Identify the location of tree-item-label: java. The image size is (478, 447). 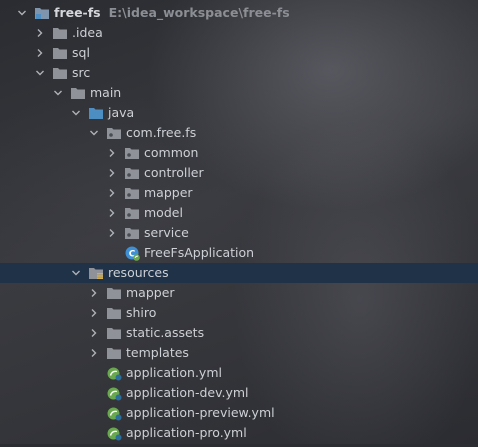
(121, 112).